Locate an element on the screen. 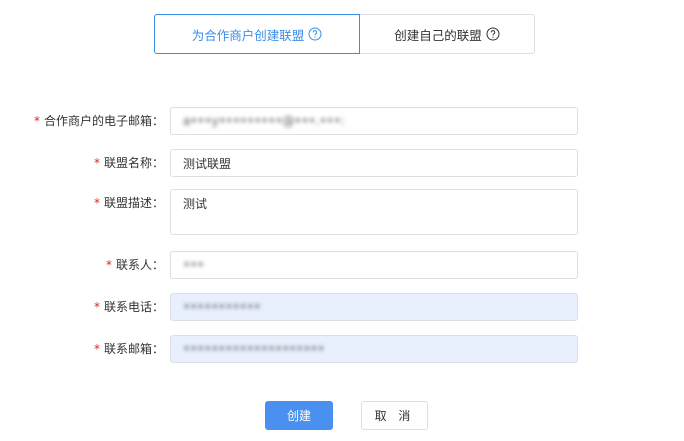 The height and width of the screenshot is (441, 684). cancel-button: 取 消 is located at coordinates (394, 415).